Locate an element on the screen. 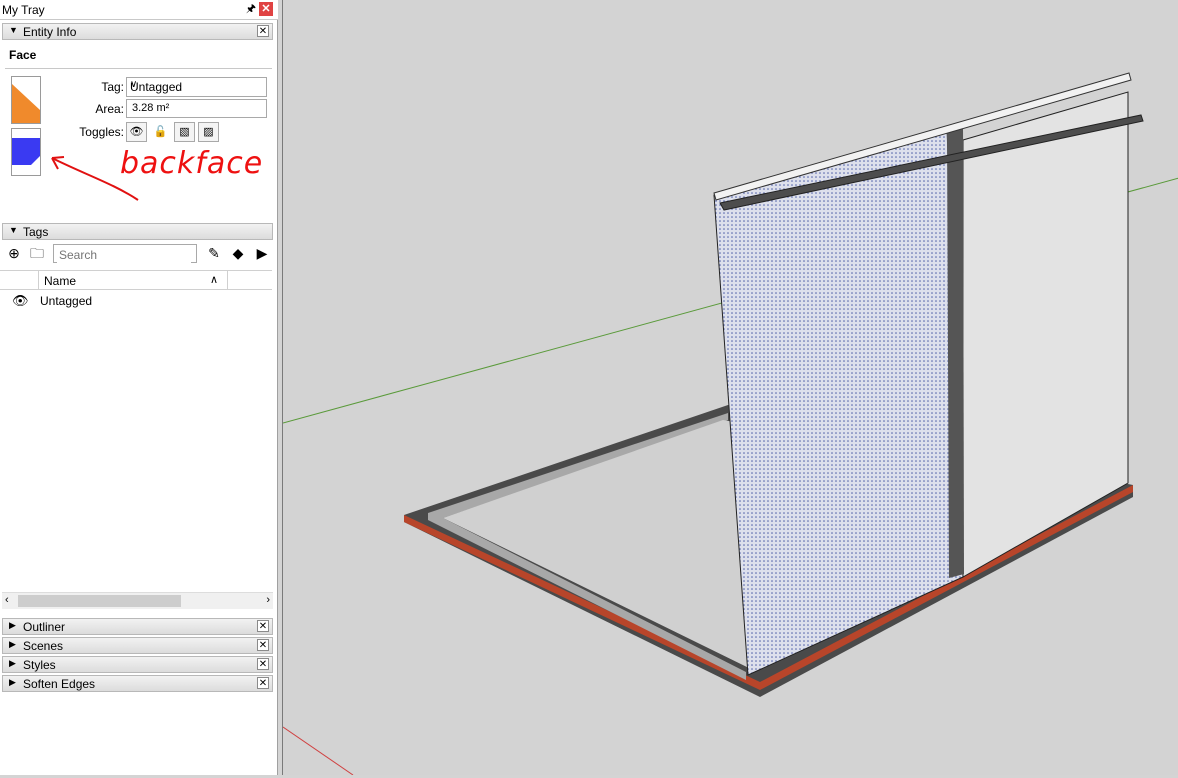 The width and height of the screenshot is (1178, 778). back-material-icon is located at coordinates (26, 152).